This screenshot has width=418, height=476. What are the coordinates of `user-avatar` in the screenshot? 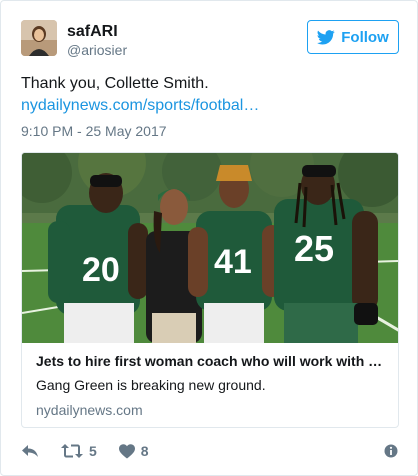 It's located at (39, 38).